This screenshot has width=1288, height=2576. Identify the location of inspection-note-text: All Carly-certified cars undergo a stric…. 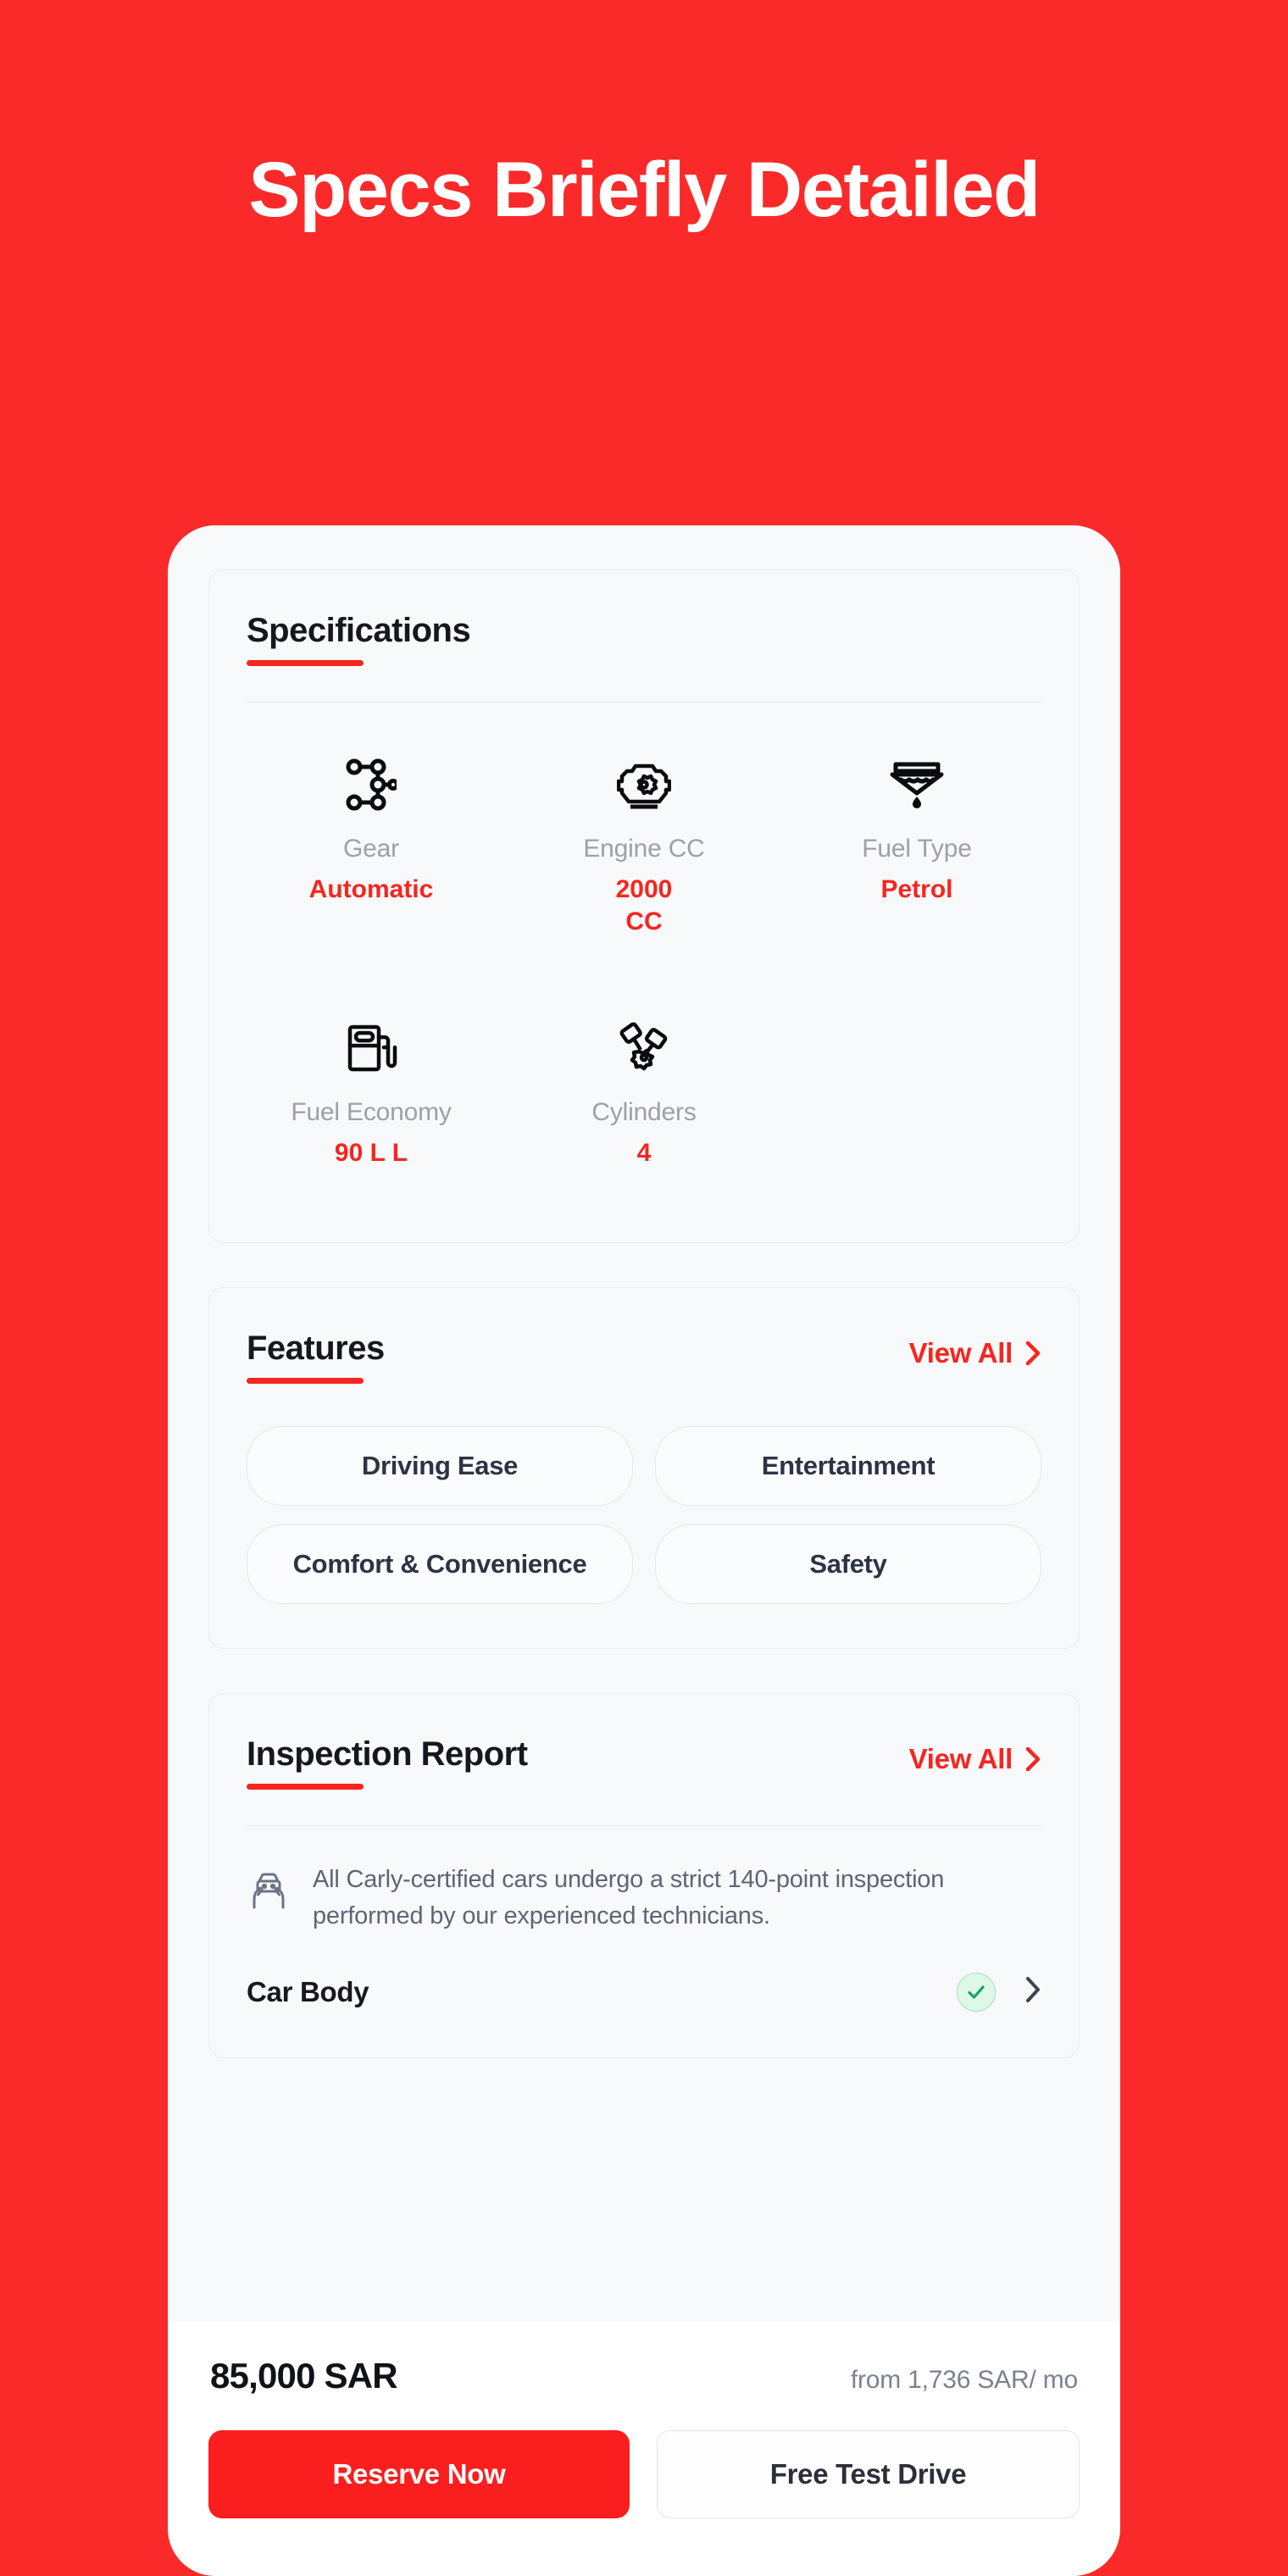
(629, 1897).